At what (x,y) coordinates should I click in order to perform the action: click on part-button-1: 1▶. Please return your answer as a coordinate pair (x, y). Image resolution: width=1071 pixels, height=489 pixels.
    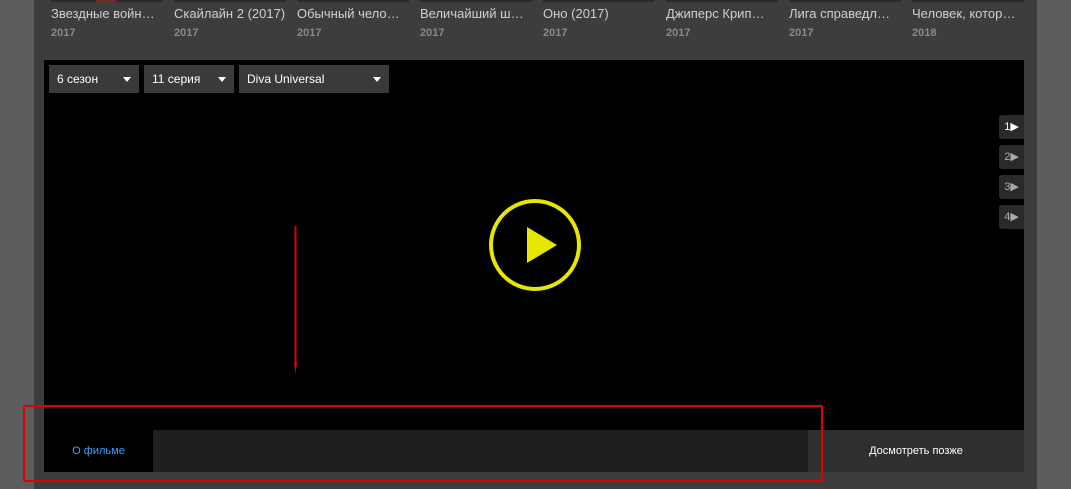
    Looking at the image, I should click on (1011, 127).